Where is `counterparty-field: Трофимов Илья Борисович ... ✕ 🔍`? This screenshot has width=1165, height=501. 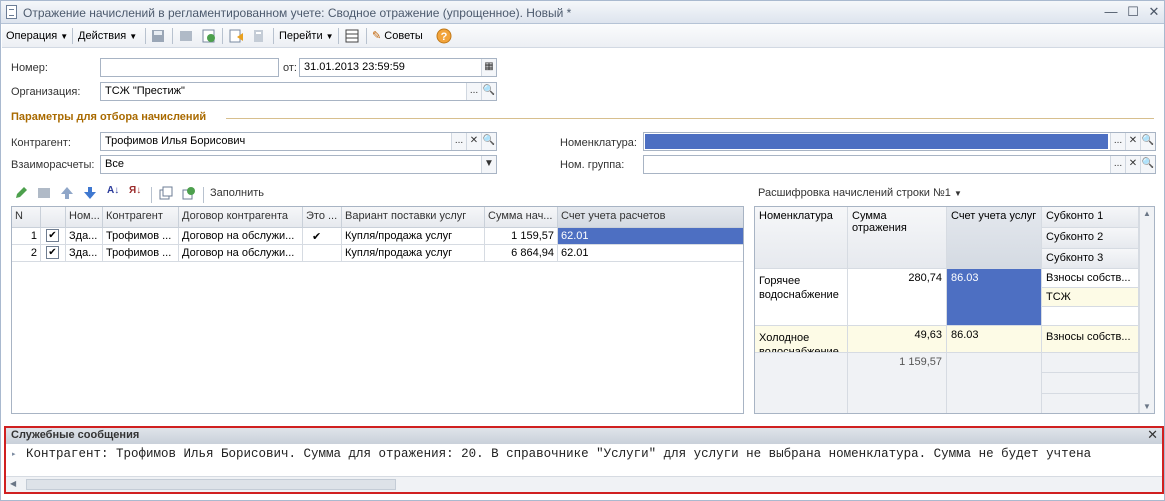 counterparty-field: Трофимов Илья Борисович ... ✕ 🔍 is located at coordinates (298, 141).